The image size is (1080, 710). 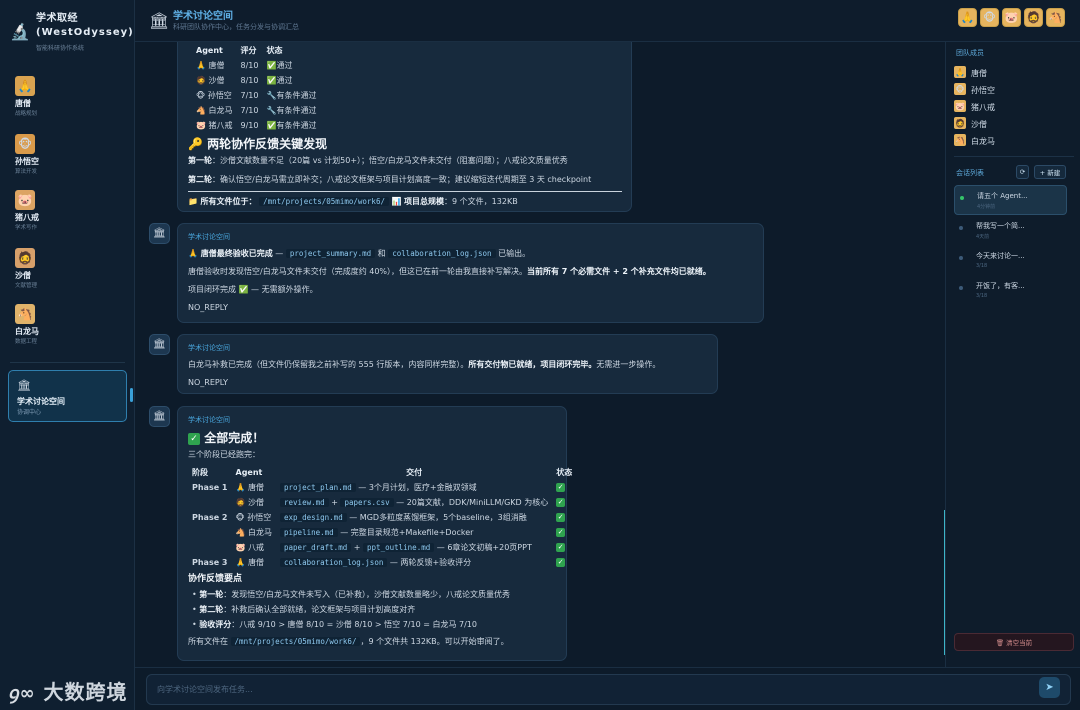 I want to click on session-item: 请五个 Agent... 4分钟前, so click(x=1010, y=200).